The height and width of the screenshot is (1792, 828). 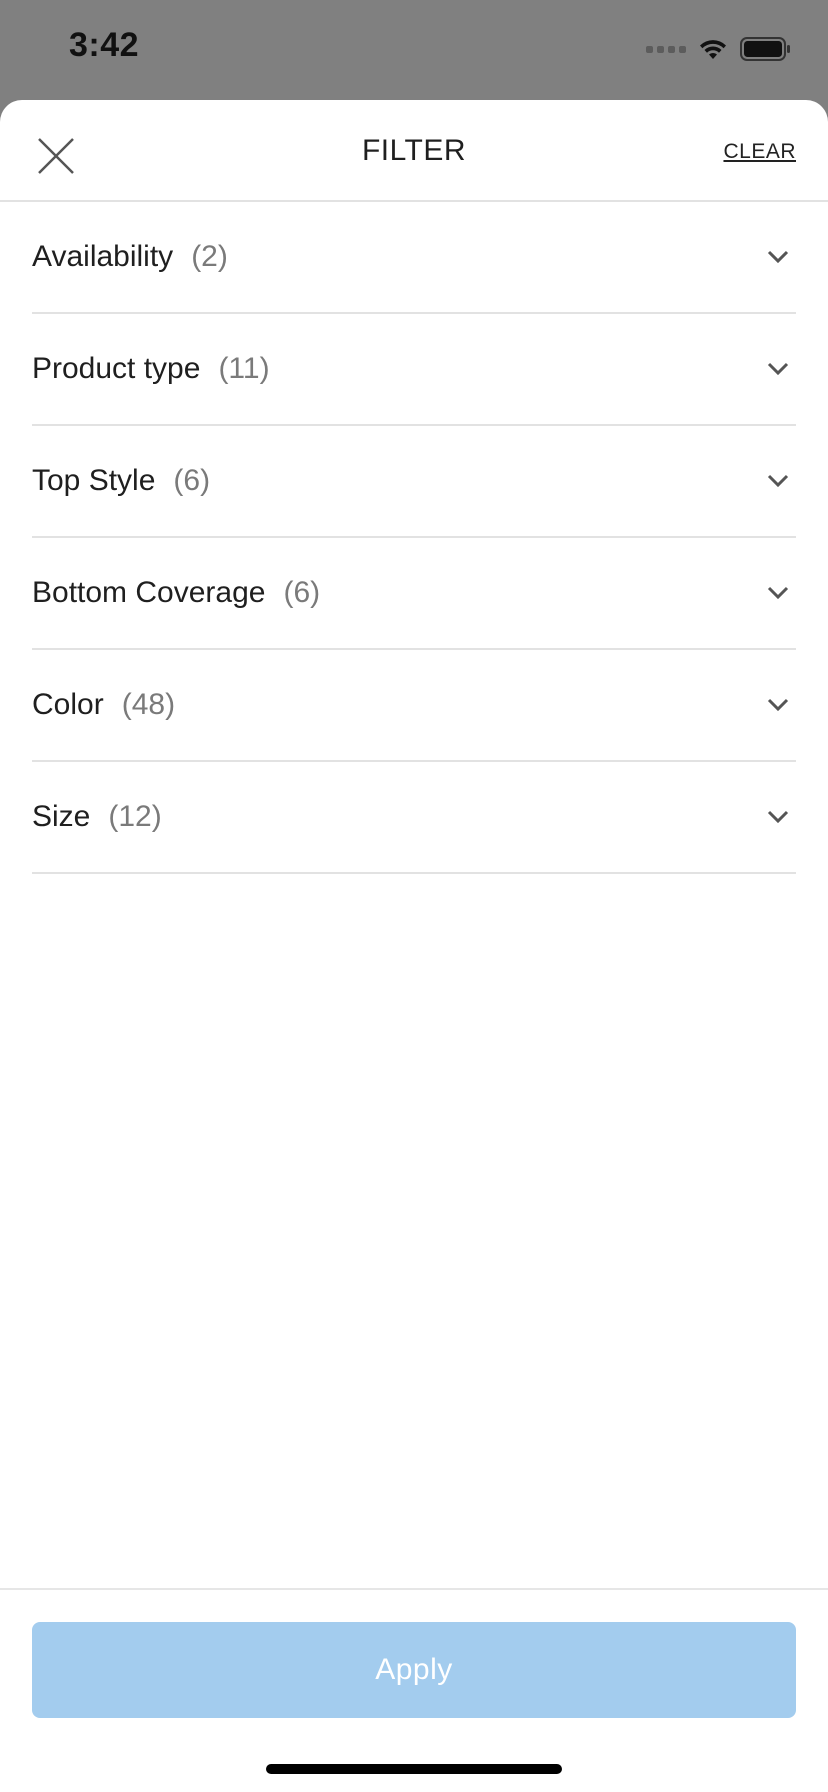 What do you see at coordinates (103, 256) in the screenshot?
I see `filter-label: Availability` at bounding box center [103, 256].